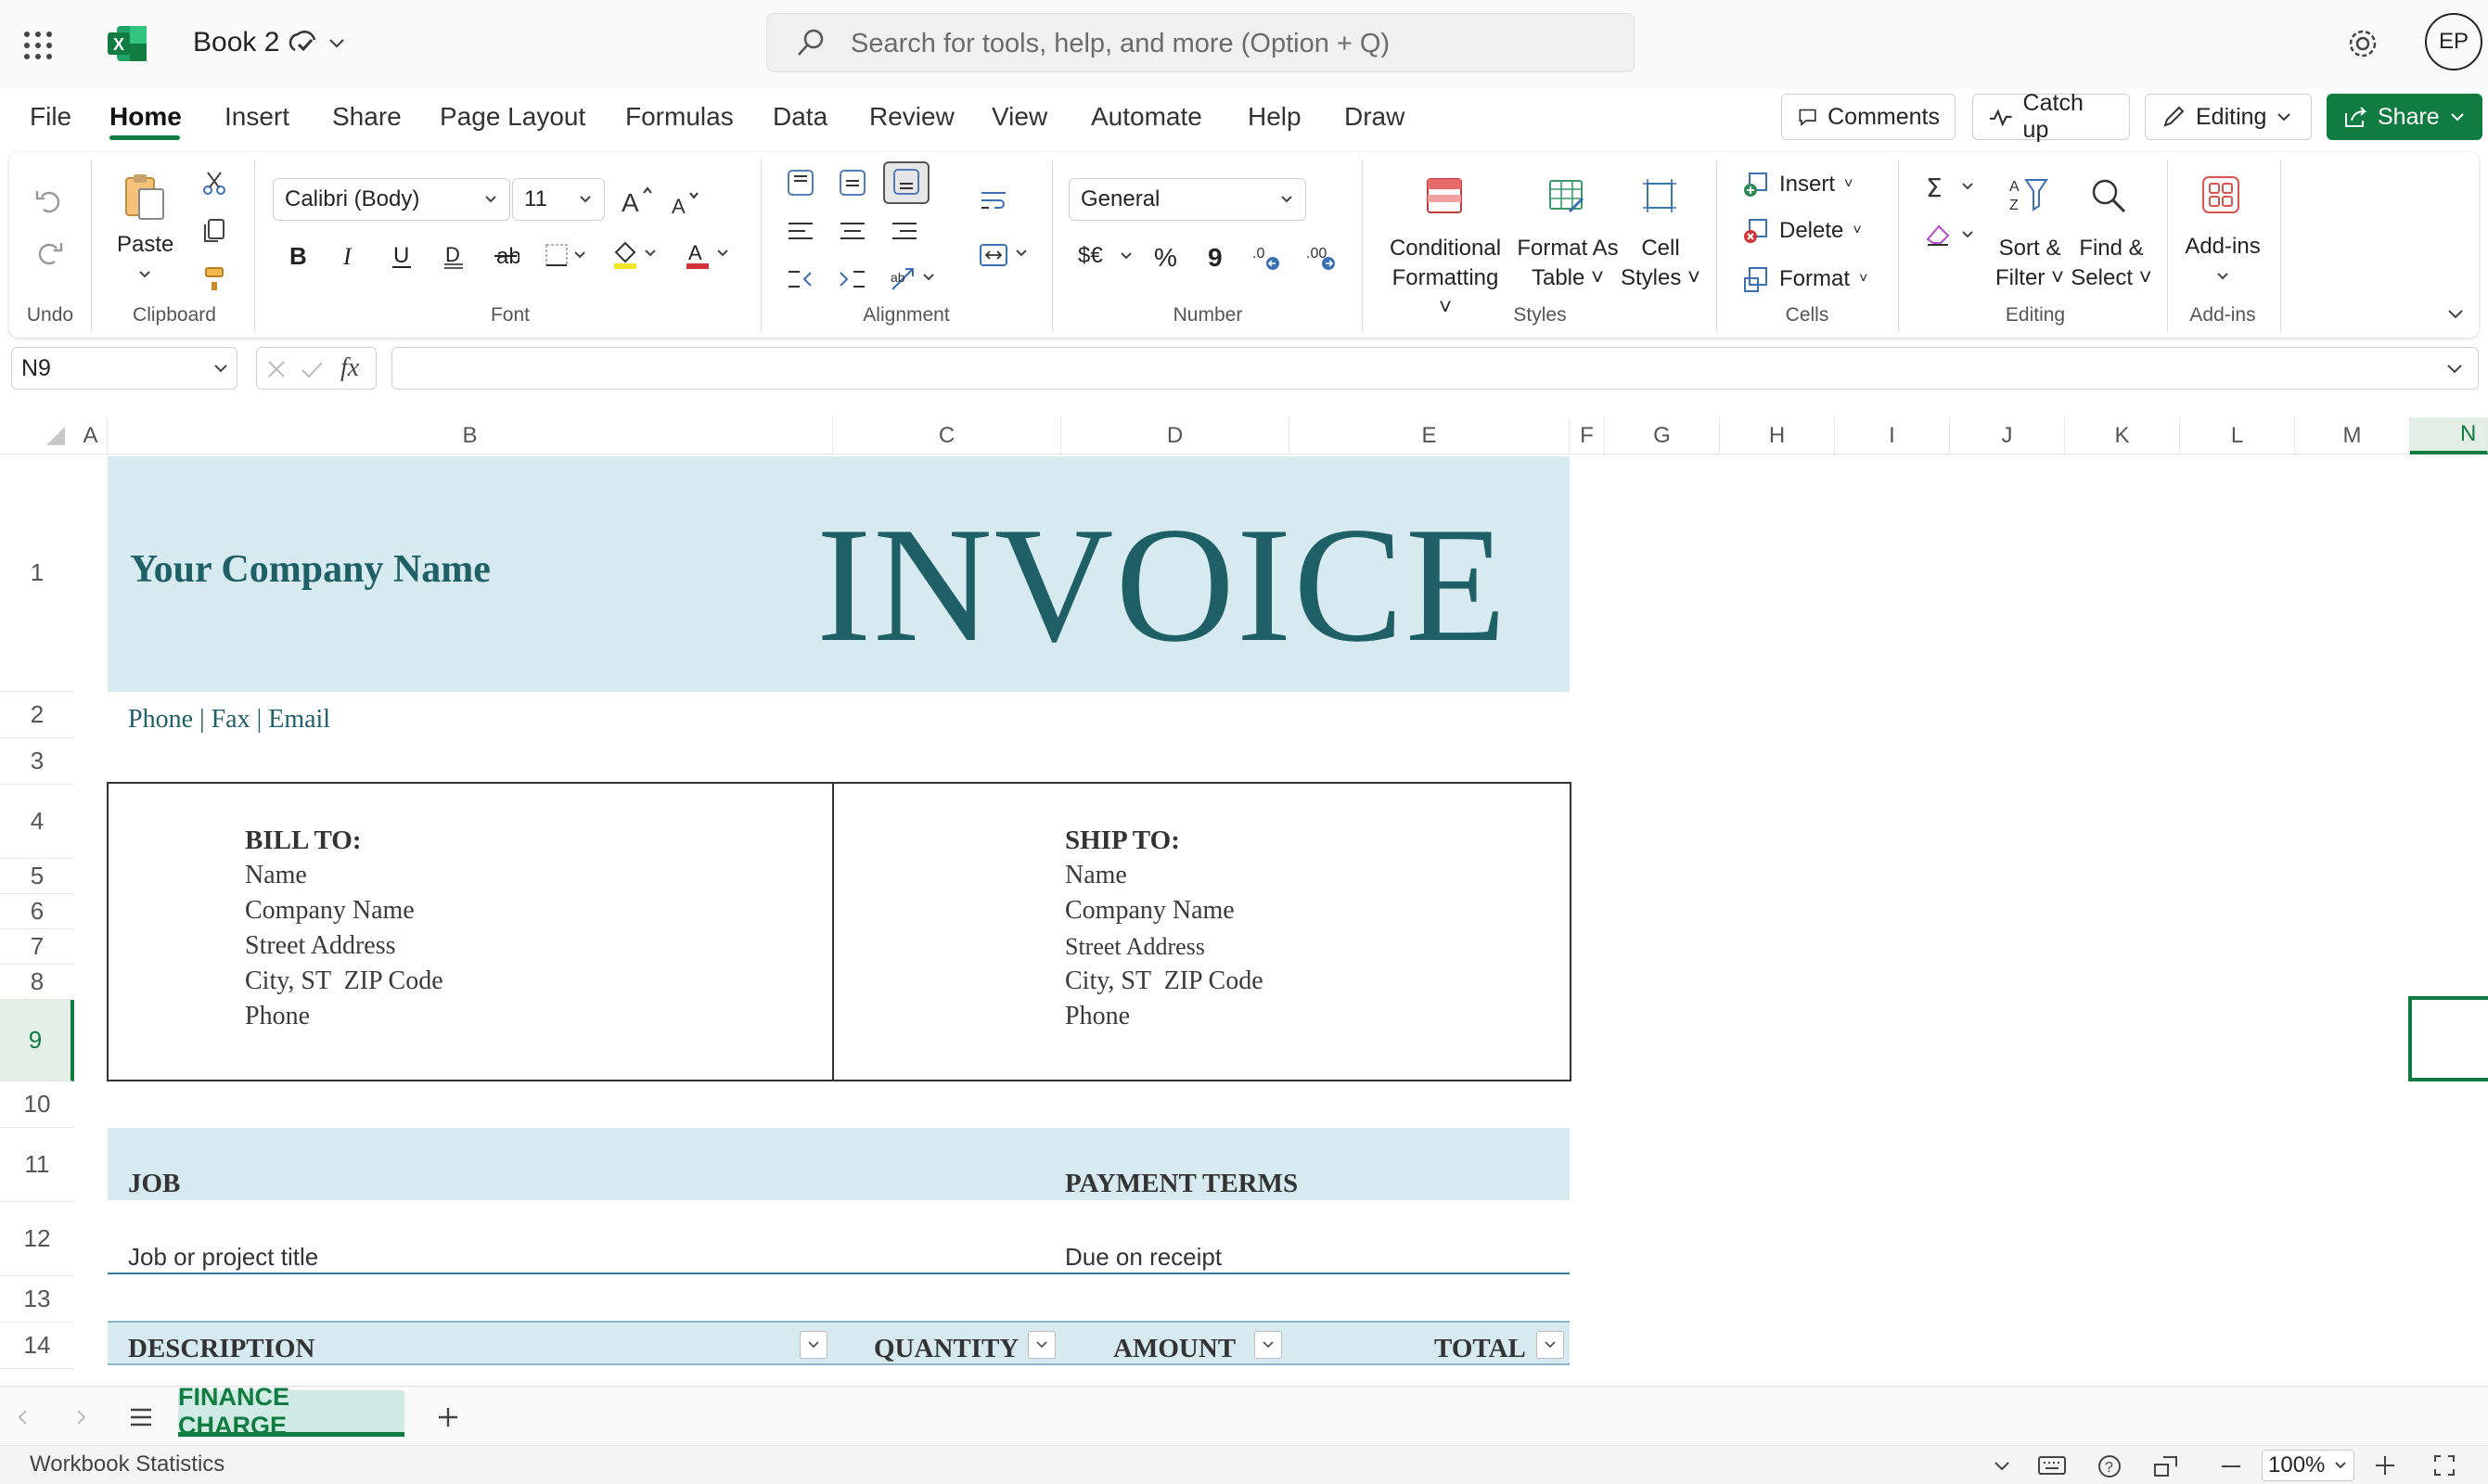  What do you see at coordinates (2444, 1465) in the screenshot?
I see `fullscreen-icon` at bounding box center [2444, 1465].